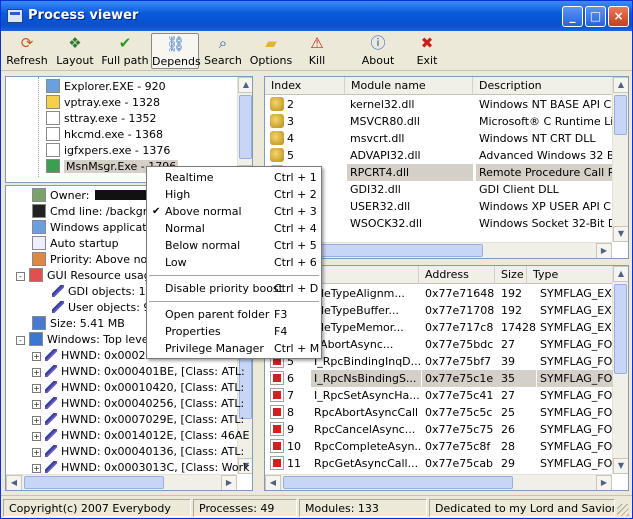 The width and height of the screenshot is (633, 519). What do you see at coordinates (438, 104) in the screenshot?
I see `module-row: 2 kernel32.dll Windows NT BASE API Clie` at bounding box center [438, 104].